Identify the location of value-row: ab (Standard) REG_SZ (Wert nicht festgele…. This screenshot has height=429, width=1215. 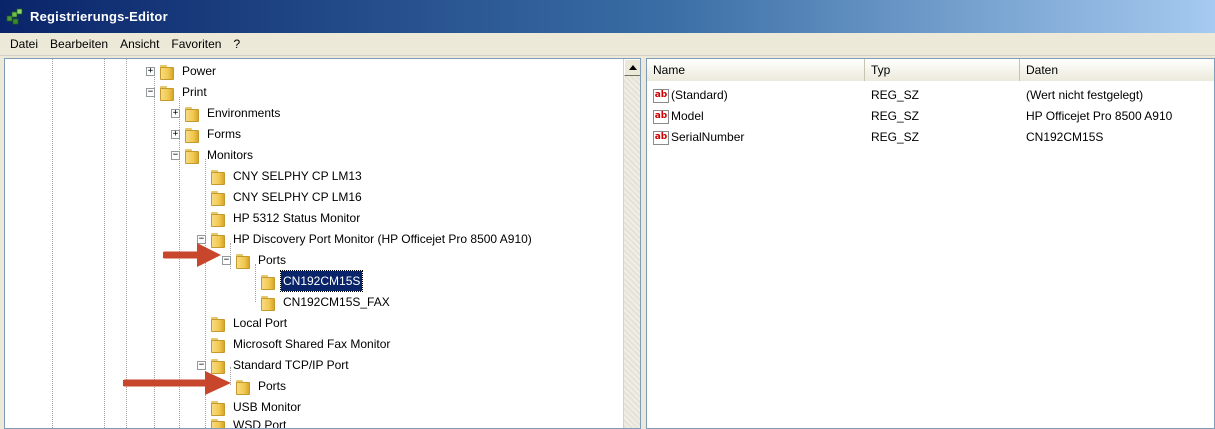
(930, 95).